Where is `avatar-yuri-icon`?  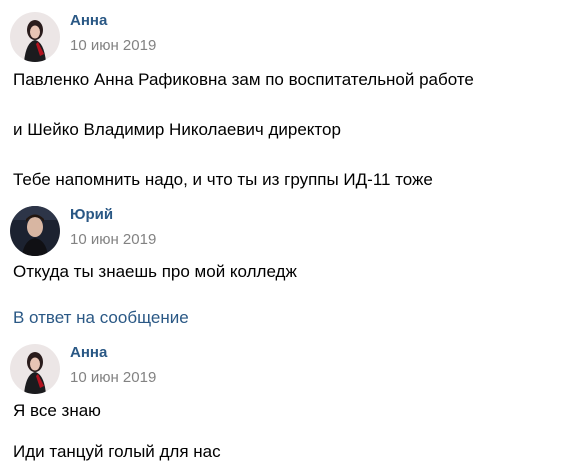 avatar-yuri-icon is located at coordinates (35, 231).